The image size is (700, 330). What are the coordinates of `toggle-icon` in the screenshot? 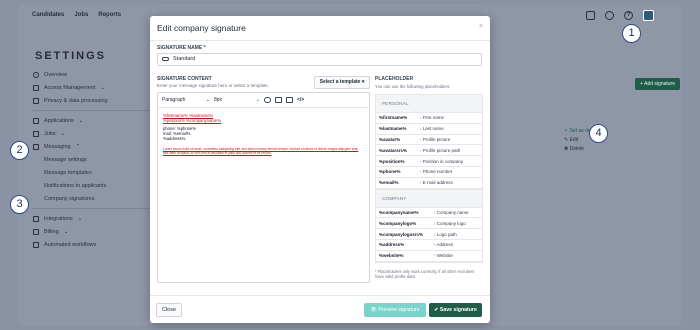 It's located at (165, 59).